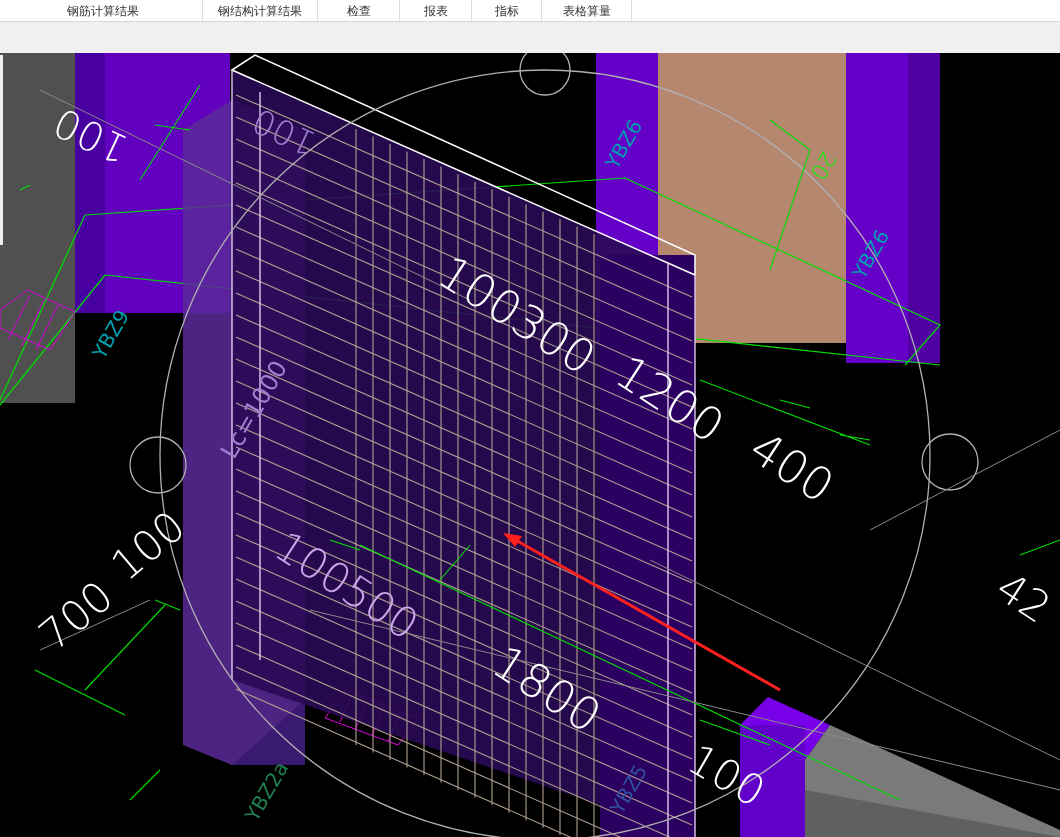 Image resolution: width=1060 pixels, height=837 pixels. What do you see at coordinates (260, 10) in the screenshot?
I see `menu-tab: 钢结构计算结果` at bounding box center [260, 10].